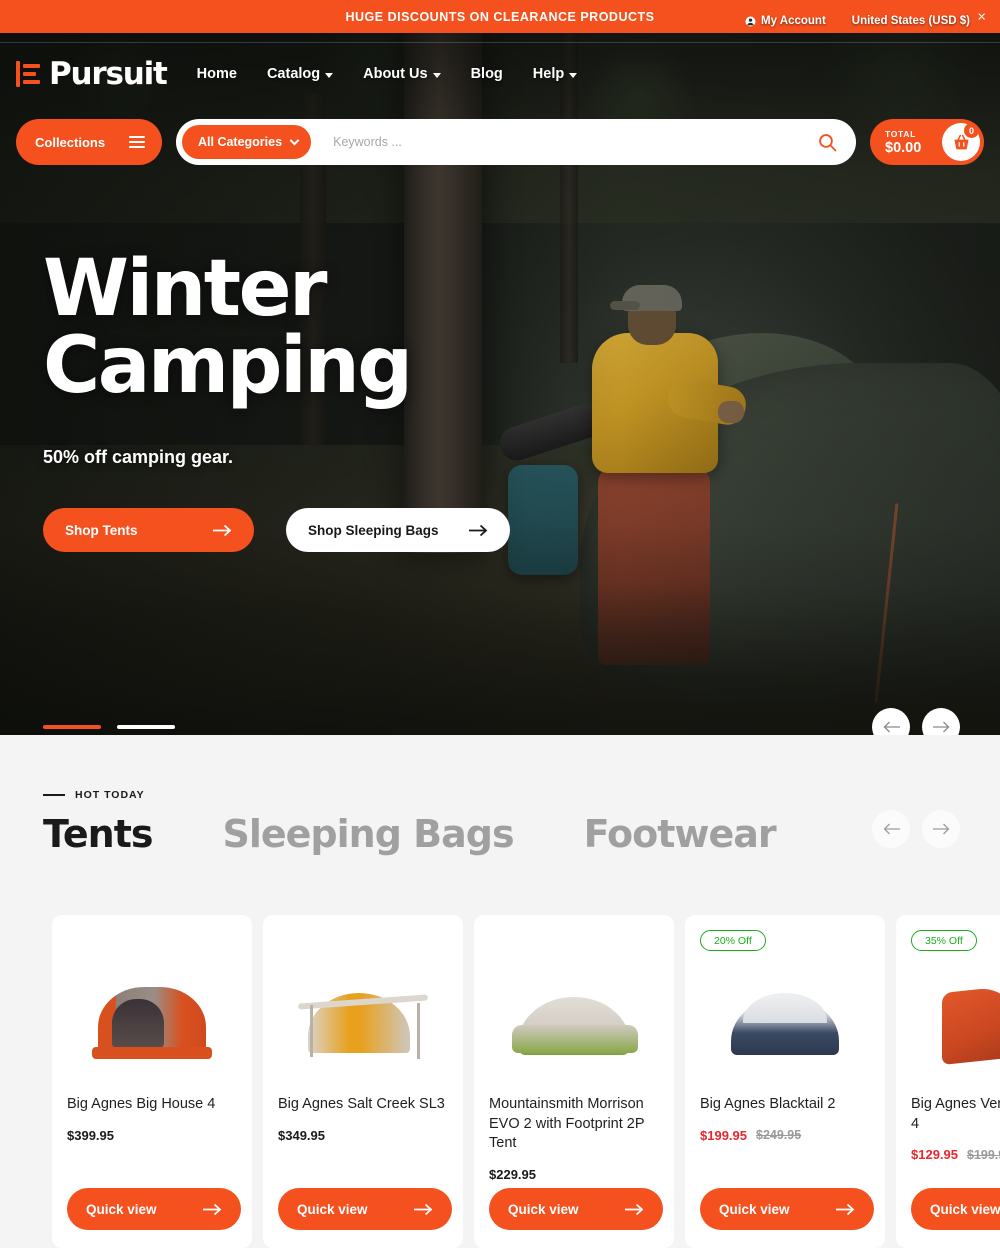 The image size is (1000, 1248). Describe the element at coordinates (934, 1155) in the screenshot. I see `product-price: $129.95` at that location.